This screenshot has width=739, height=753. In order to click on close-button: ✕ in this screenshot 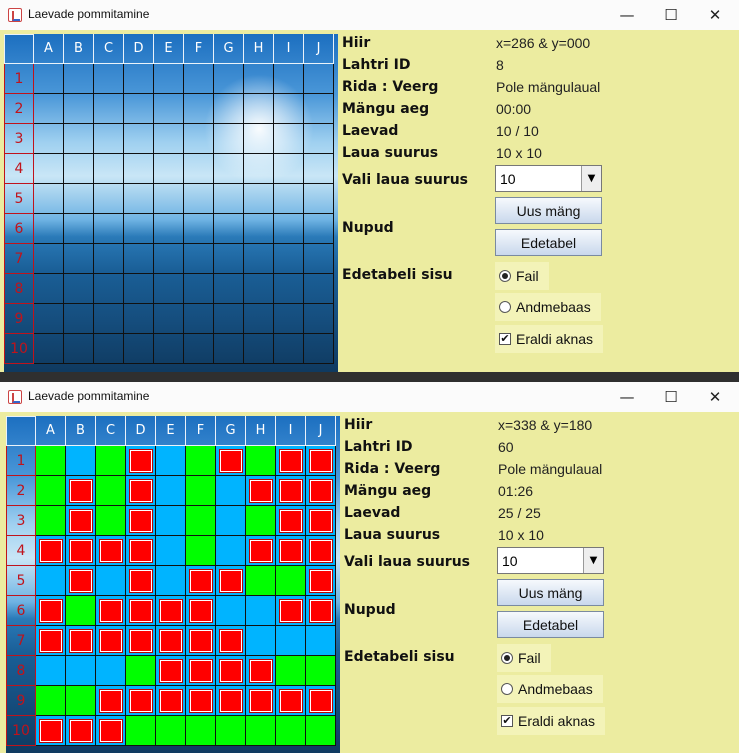, I will do `click(715, 397)`.